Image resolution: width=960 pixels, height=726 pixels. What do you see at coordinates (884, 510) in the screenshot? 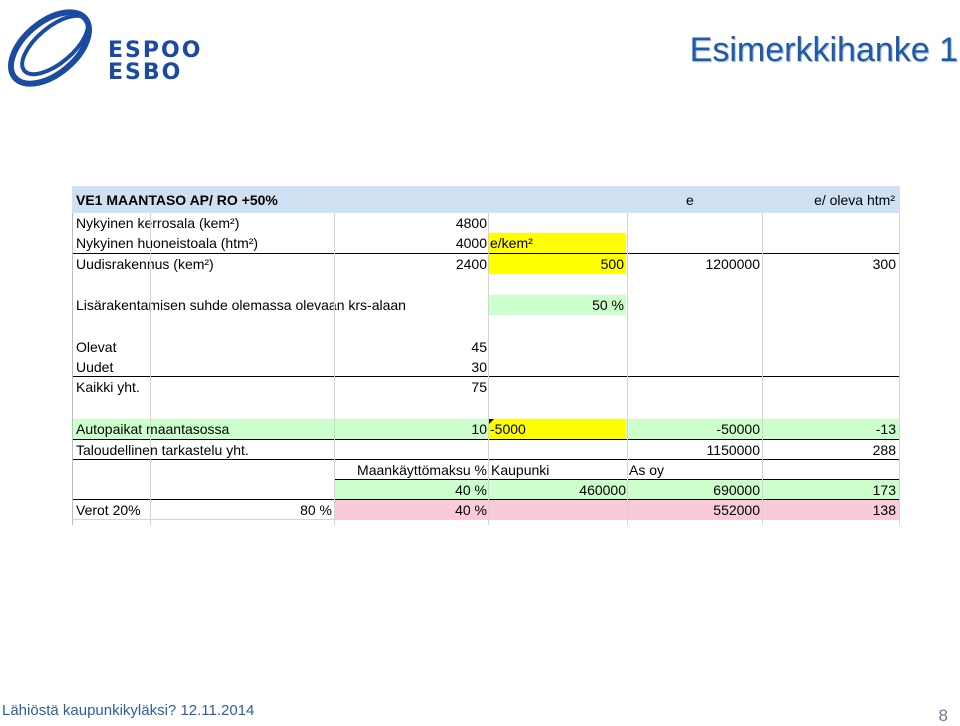
I see `per-htm-value: 138` at bounding box center [884, 510].